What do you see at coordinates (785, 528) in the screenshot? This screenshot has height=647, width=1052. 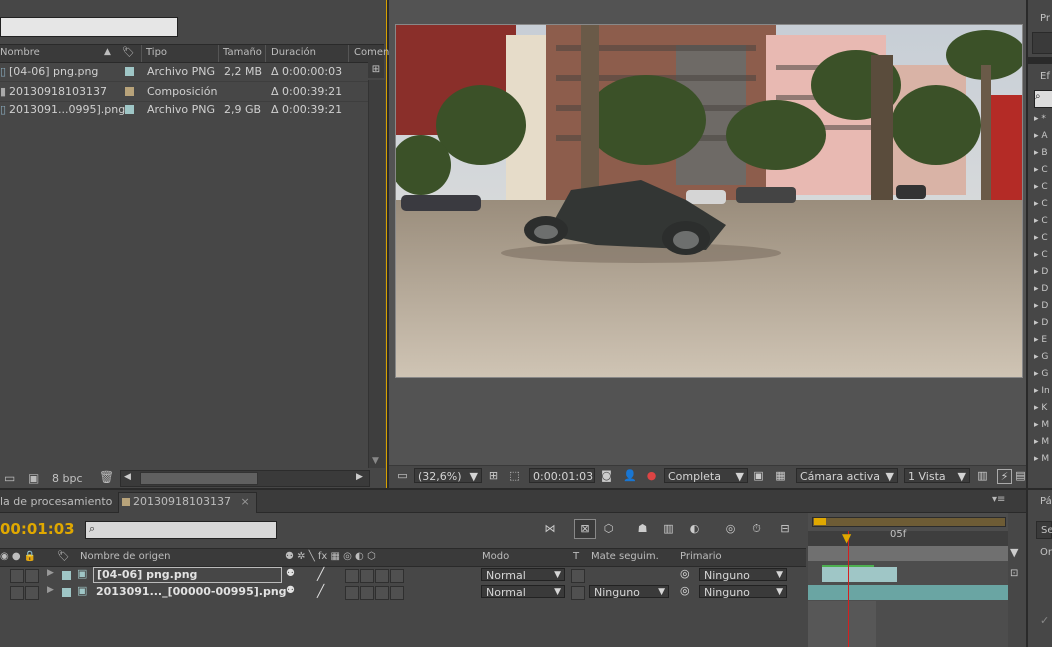 I see `graph-editor-icon: ⊟` at bounding box center [785, 528].